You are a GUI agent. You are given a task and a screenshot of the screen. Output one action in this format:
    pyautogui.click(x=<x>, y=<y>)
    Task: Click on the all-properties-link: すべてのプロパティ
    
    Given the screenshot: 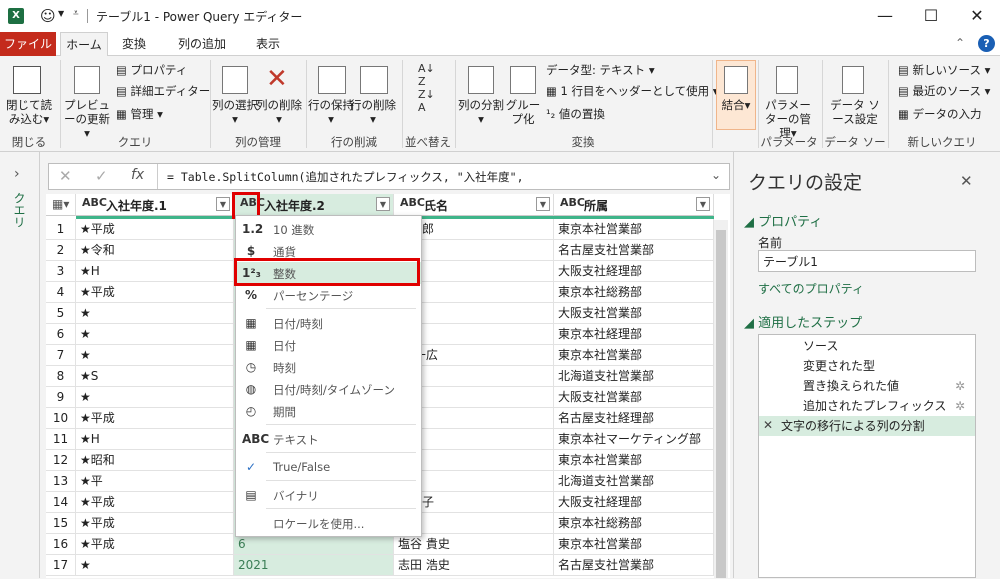 What is the action you would take?
    pyautogui.click(x=811, y=288)
    